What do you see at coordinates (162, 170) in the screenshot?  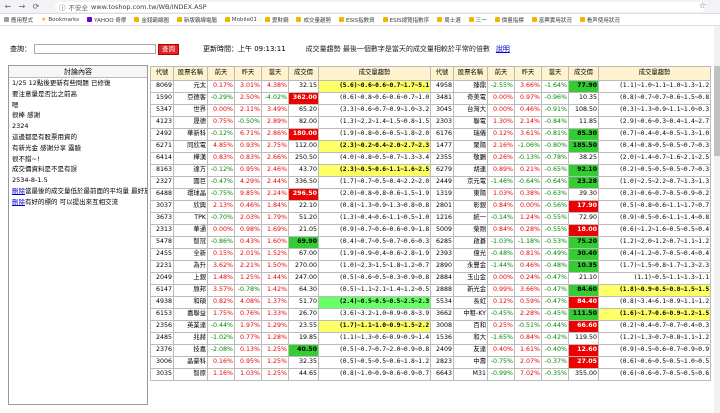 I see `stock-code: 8163` at bounding box center [162, 170].